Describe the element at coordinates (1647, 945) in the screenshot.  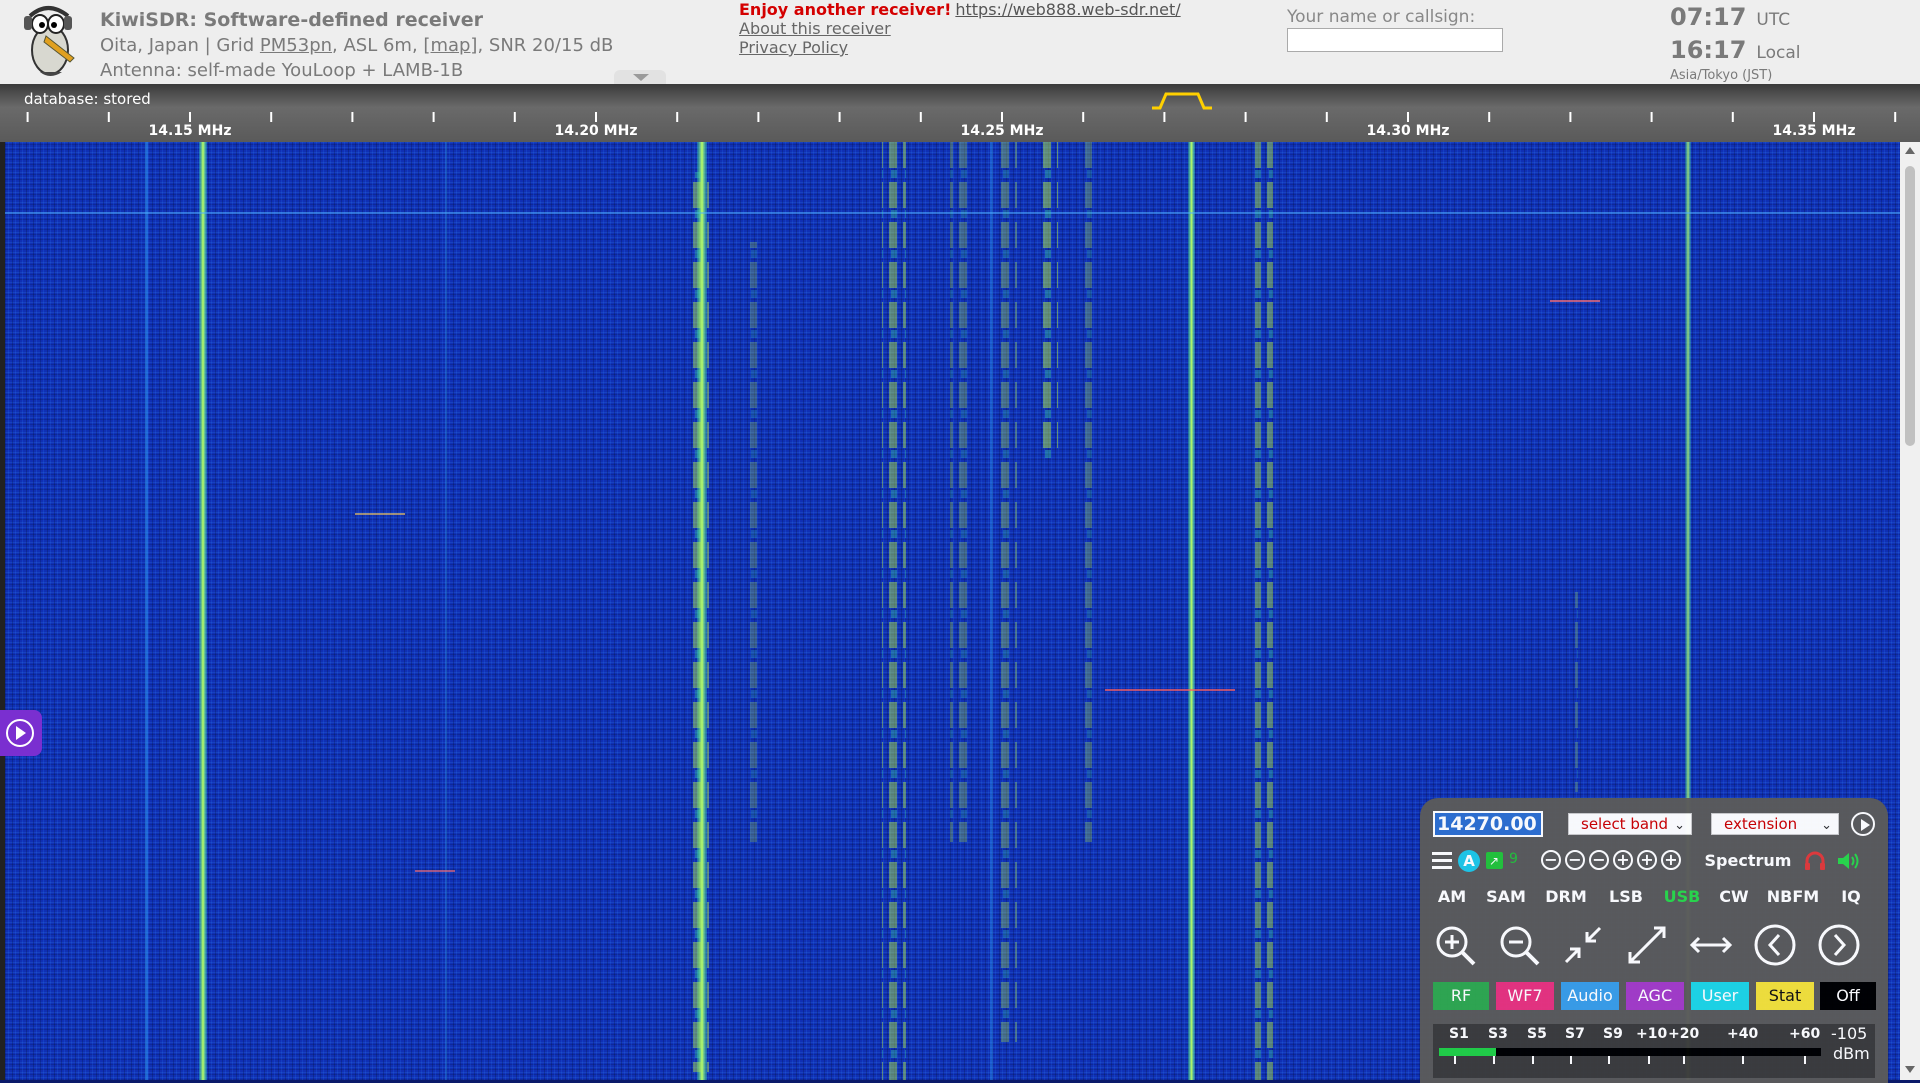
I see `expand-icon` at that location.